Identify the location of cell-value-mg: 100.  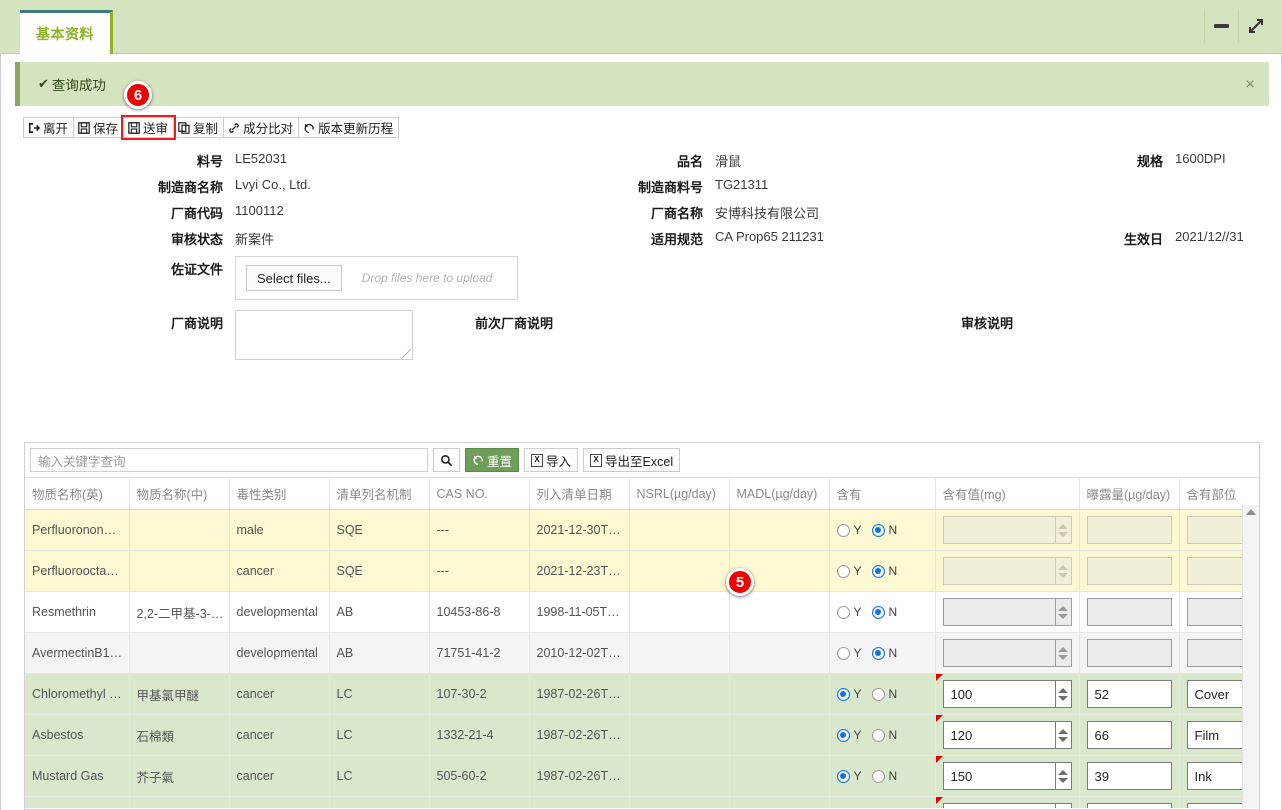
(1007, 694).